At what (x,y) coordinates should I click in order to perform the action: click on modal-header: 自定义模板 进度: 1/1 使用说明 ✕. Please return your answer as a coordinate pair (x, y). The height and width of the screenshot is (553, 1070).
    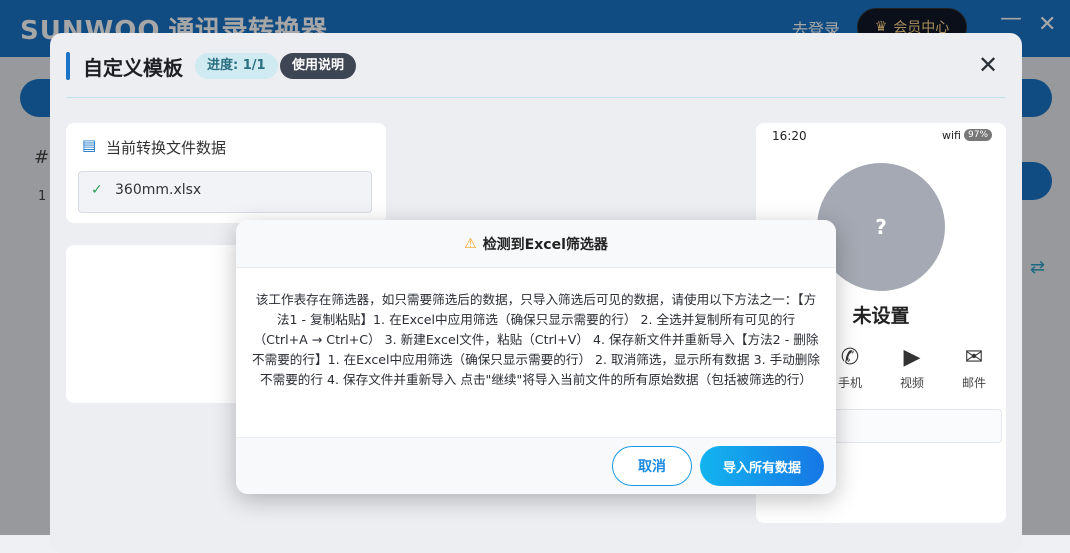
    Looking at the image, I should click on (536, 65).